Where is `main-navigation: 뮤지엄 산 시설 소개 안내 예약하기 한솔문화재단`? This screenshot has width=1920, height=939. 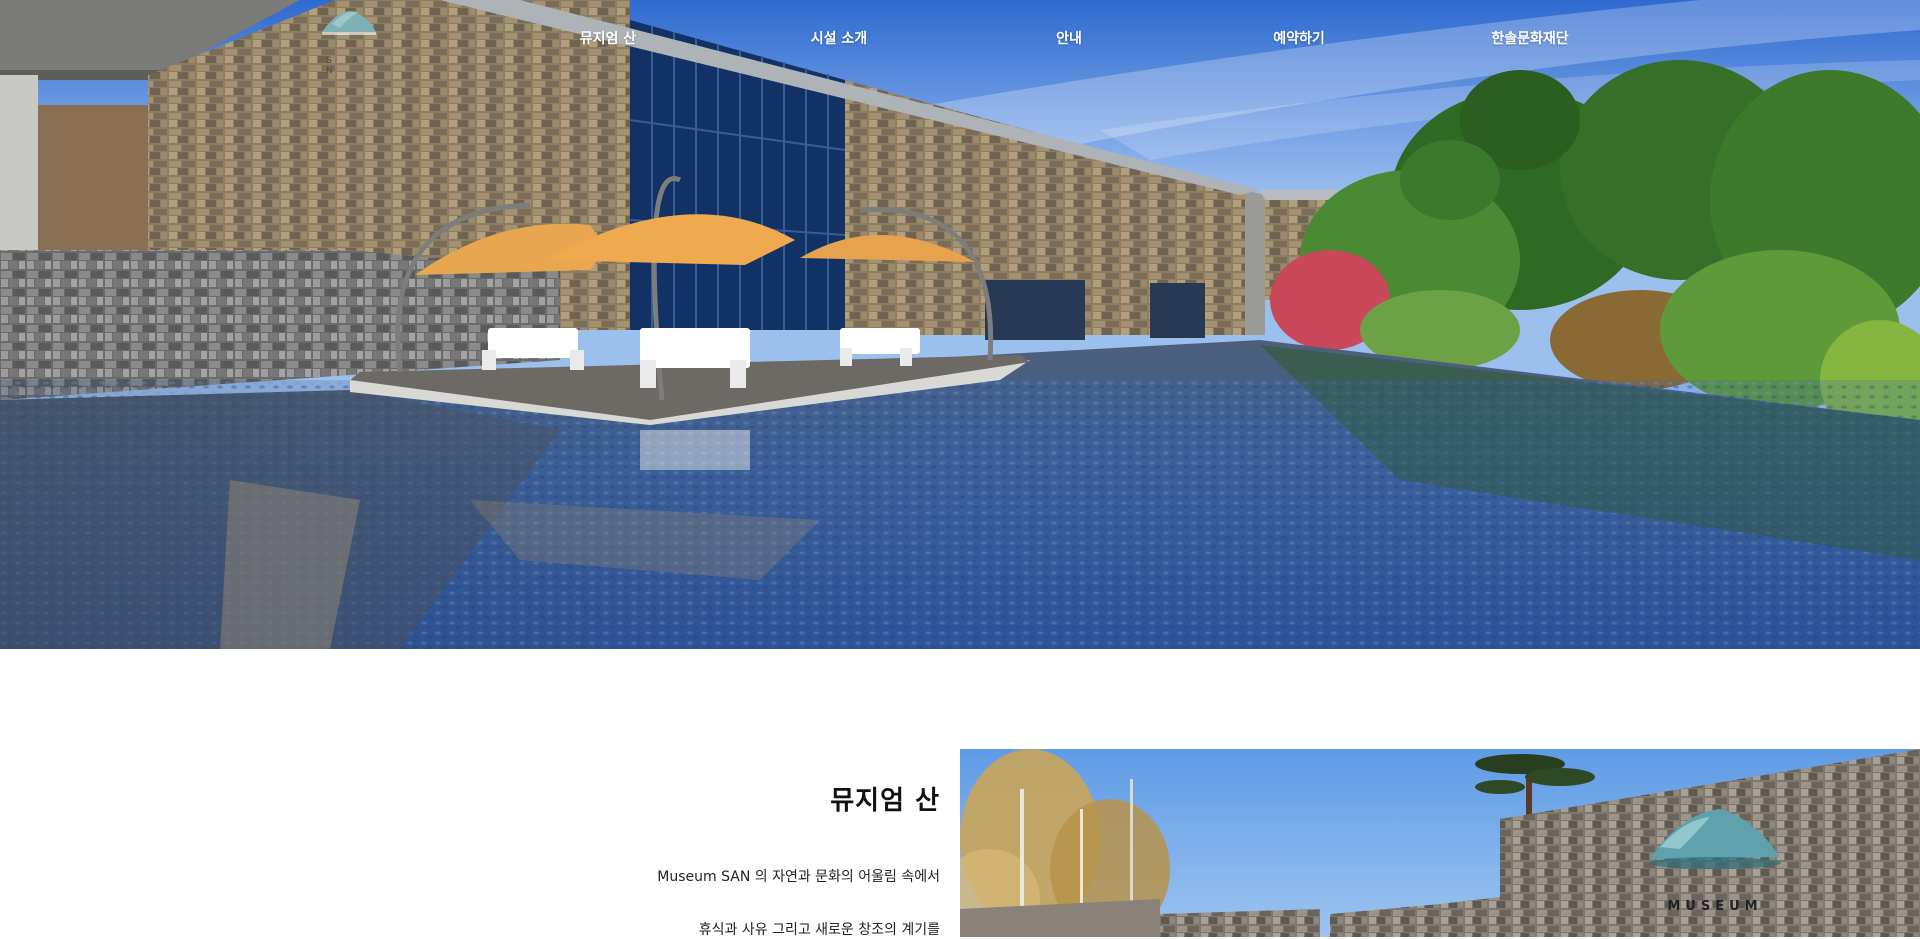
main-navigation: 뮤지엄 산 시설 소개 안내 예약하기 한솔문화재단 is located at coordinates (960, 40).